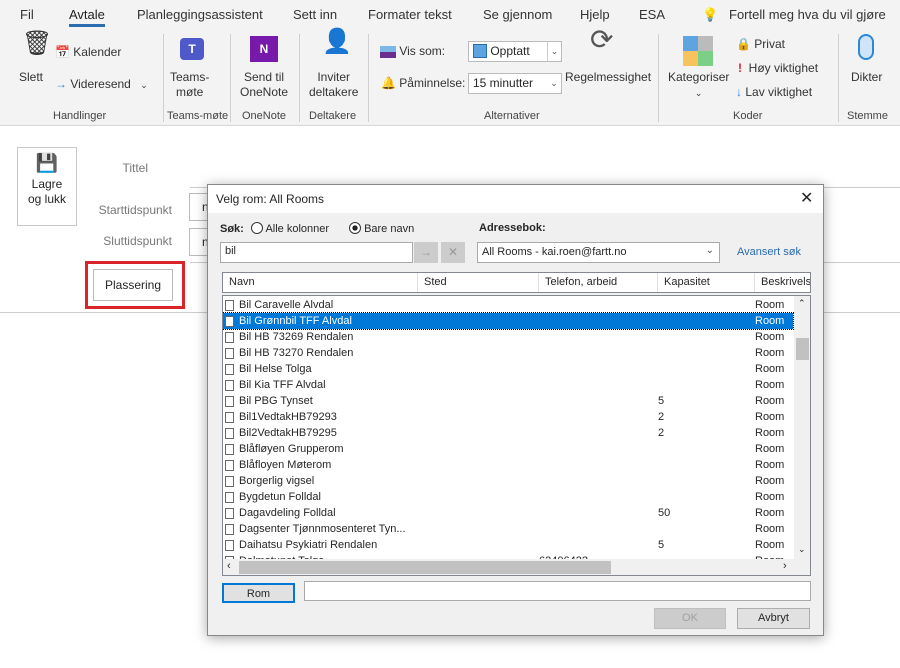 The image size is (900, 668). What do you see at coordinates (866, 77) in the screenshot?
I see `dictate-button: Dikter` at bounding box center [866, 77].